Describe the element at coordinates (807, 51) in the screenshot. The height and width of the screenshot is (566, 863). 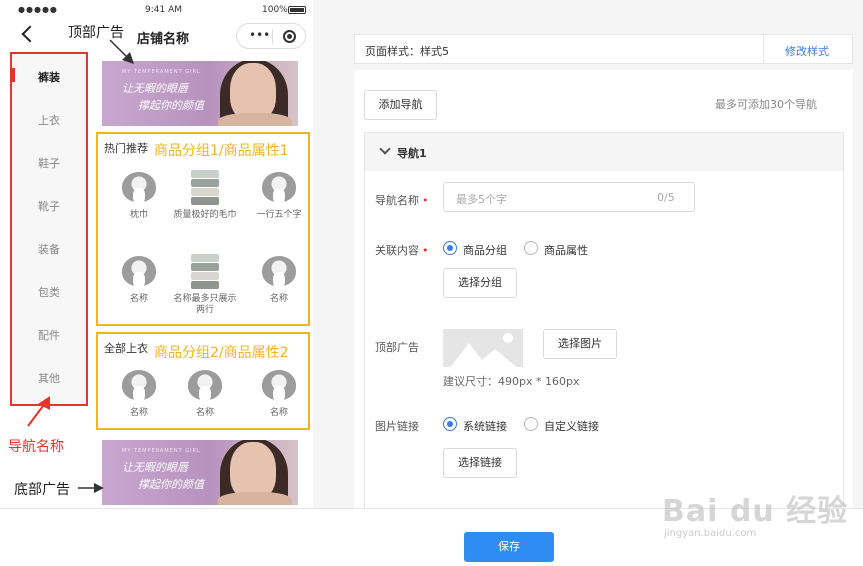
I see `edit-style-link: 修改样式` at that location.